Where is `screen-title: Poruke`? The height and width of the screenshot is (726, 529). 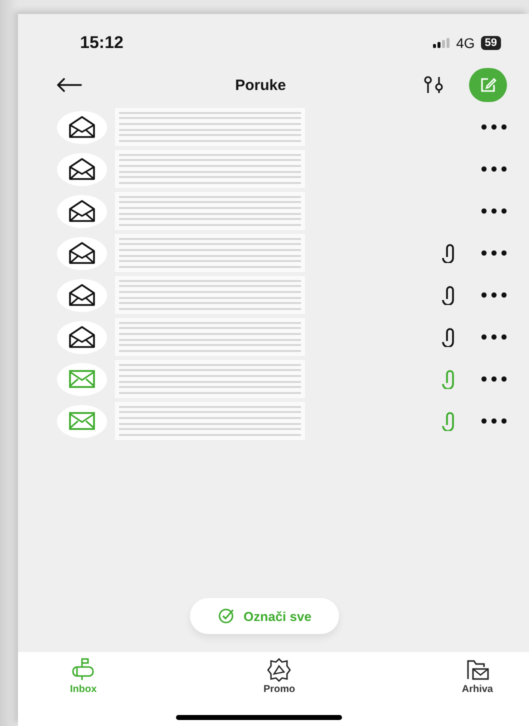
screen-title: Poruke is located at coordinates (260, 85).